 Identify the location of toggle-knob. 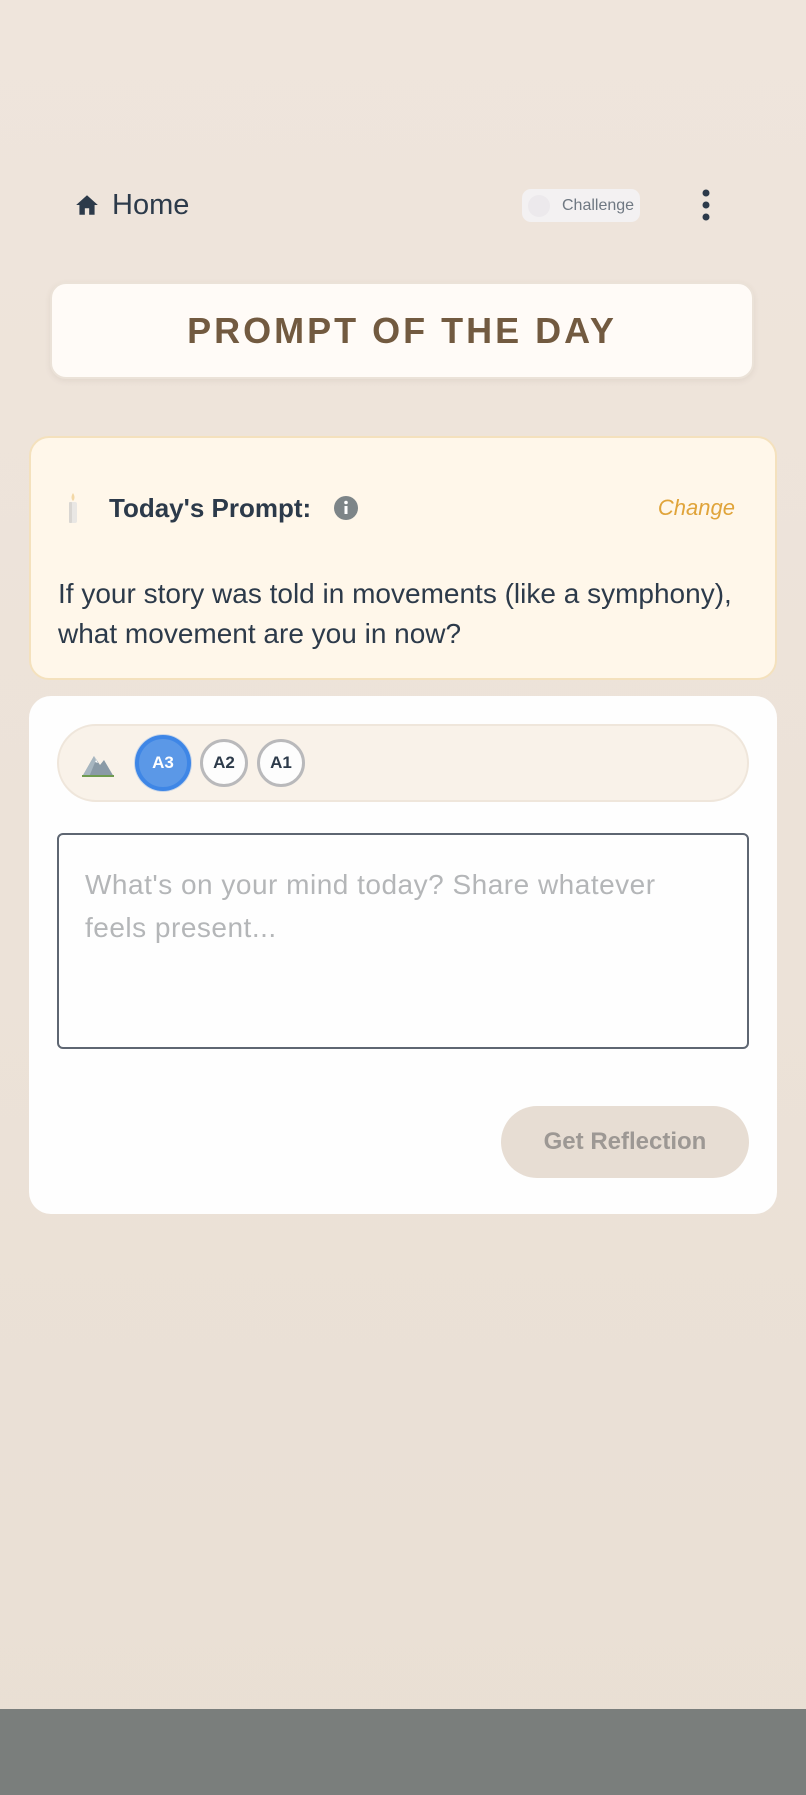
(539, 205).